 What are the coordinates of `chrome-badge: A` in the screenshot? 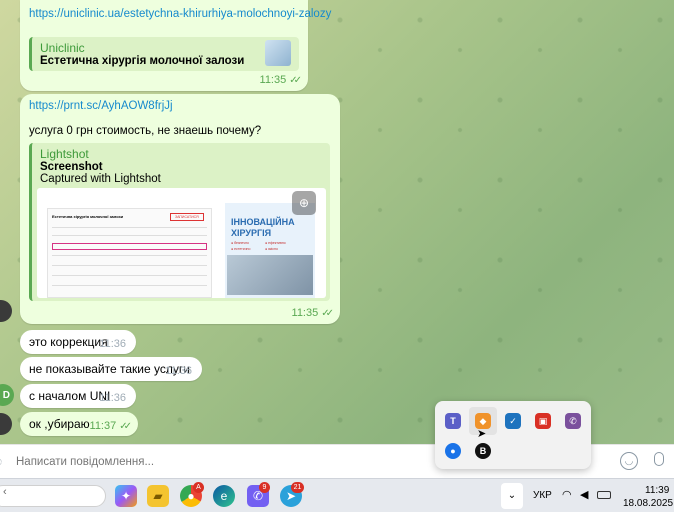 It's located at (198, 487).